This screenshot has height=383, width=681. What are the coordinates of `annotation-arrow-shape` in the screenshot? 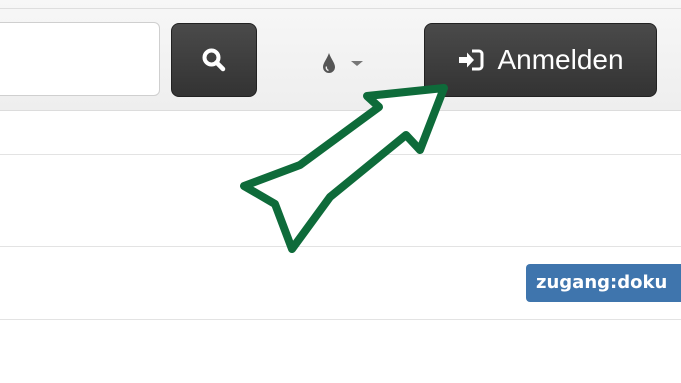 It's located at (344, 168).